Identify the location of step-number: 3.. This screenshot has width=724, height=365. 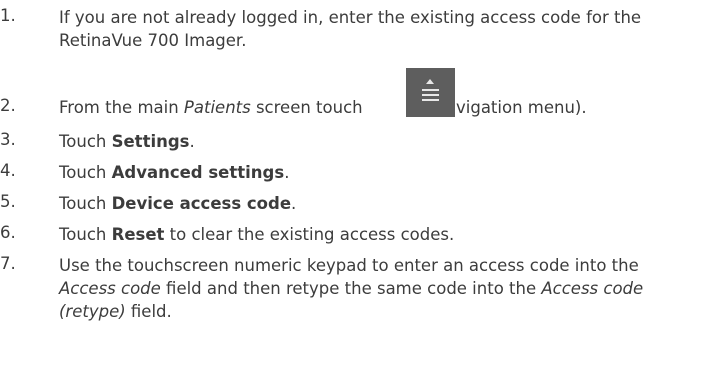
(8, 139).